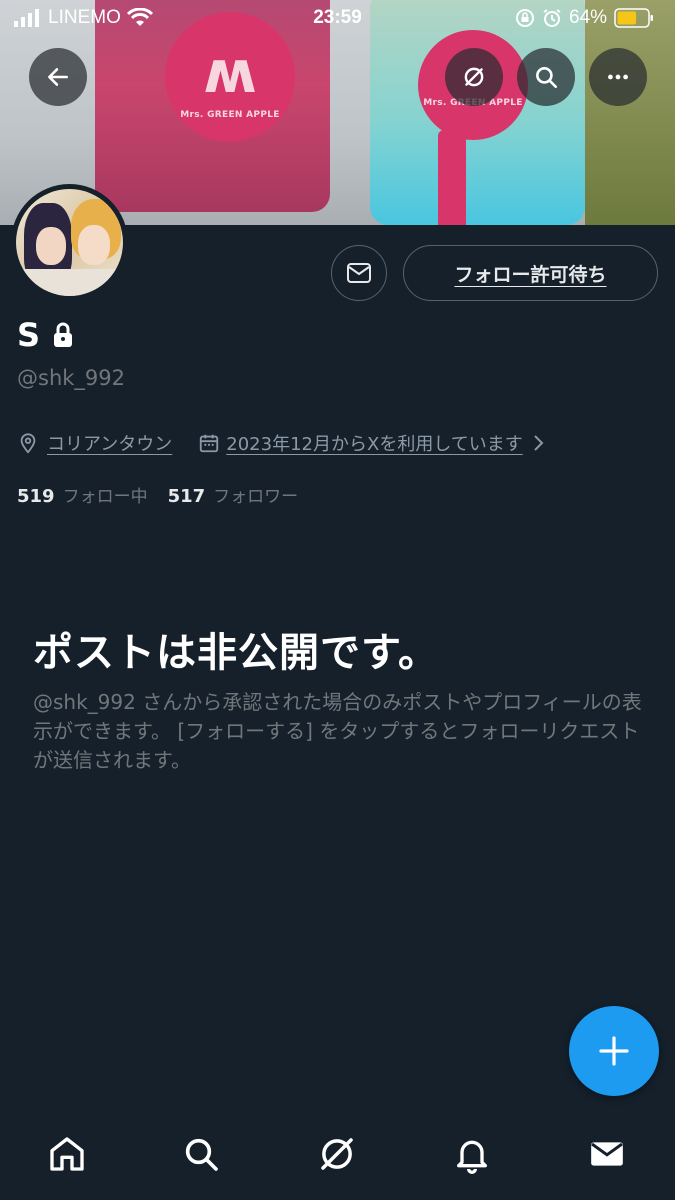 Image resolution: width=675 pixels, height=1200 pixels. What do you see at coordinates (105, 497) in the screenshot?
I see `following-label: フォロー中` at bounding box center [105, 497].